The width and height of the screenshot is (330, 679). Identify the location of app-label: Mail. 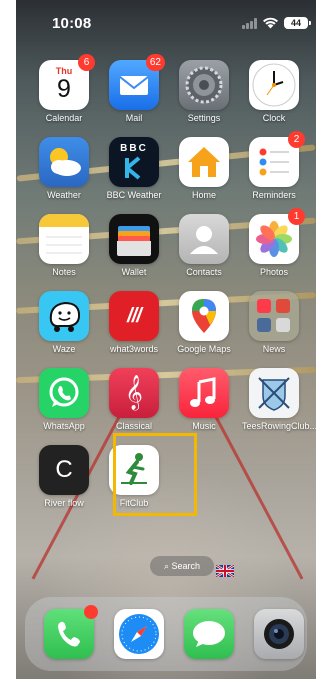
(134, 118).